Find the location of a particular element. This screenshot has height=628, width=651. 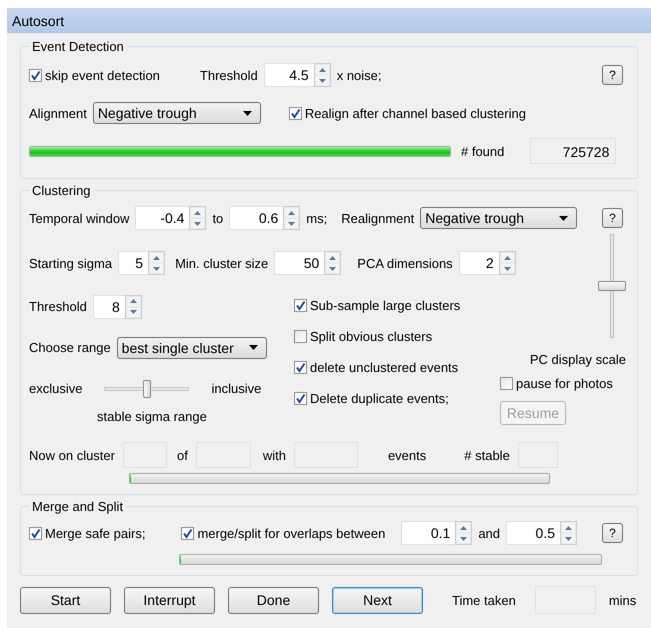

checkbox-label: Realign after channel based clustering is located at coordinates (415, 113).